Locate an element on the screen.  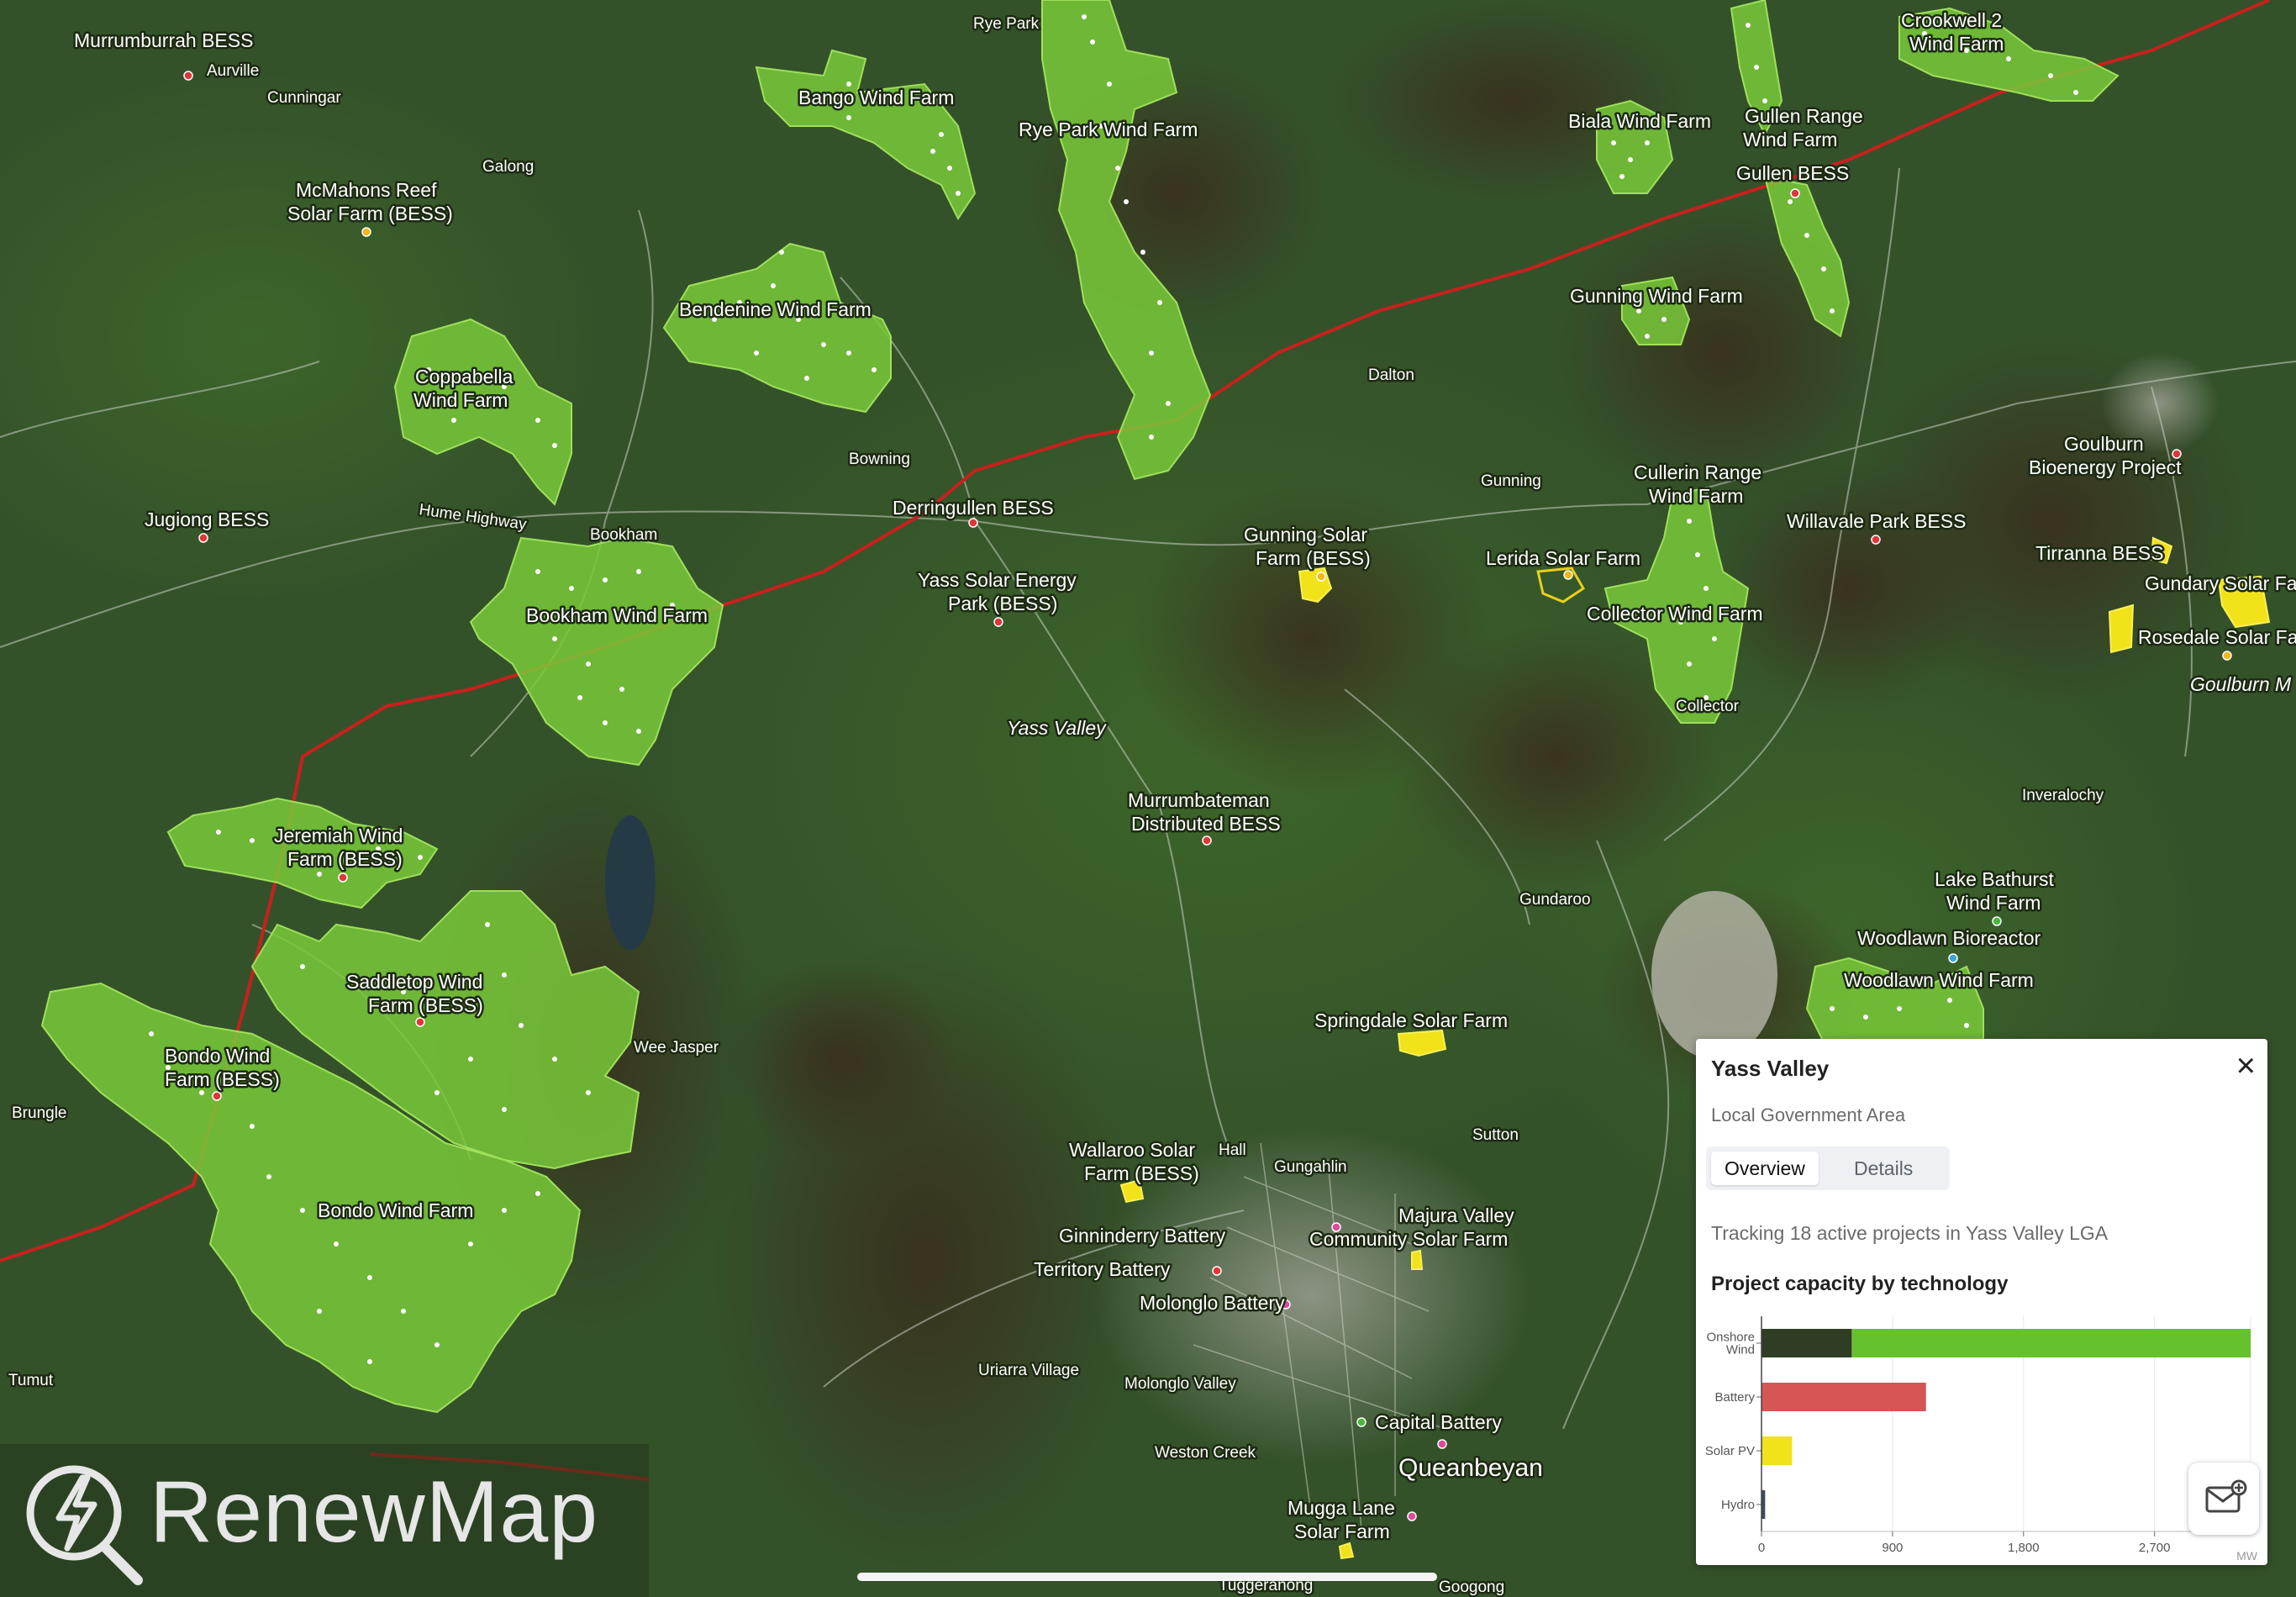
map-label: Coppabella is located at coordinates (464, 376).